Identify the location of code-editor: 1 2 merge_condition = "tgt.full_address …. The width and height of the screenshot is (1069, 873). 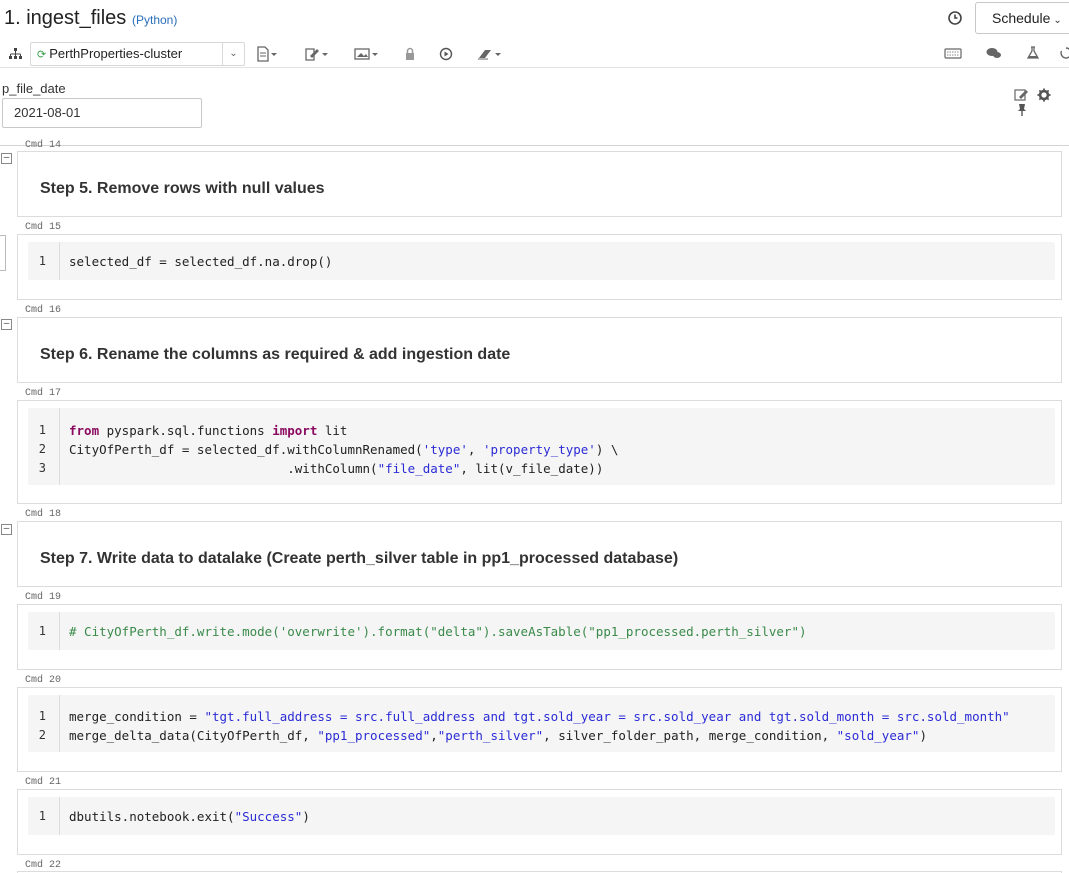
(541, 723).